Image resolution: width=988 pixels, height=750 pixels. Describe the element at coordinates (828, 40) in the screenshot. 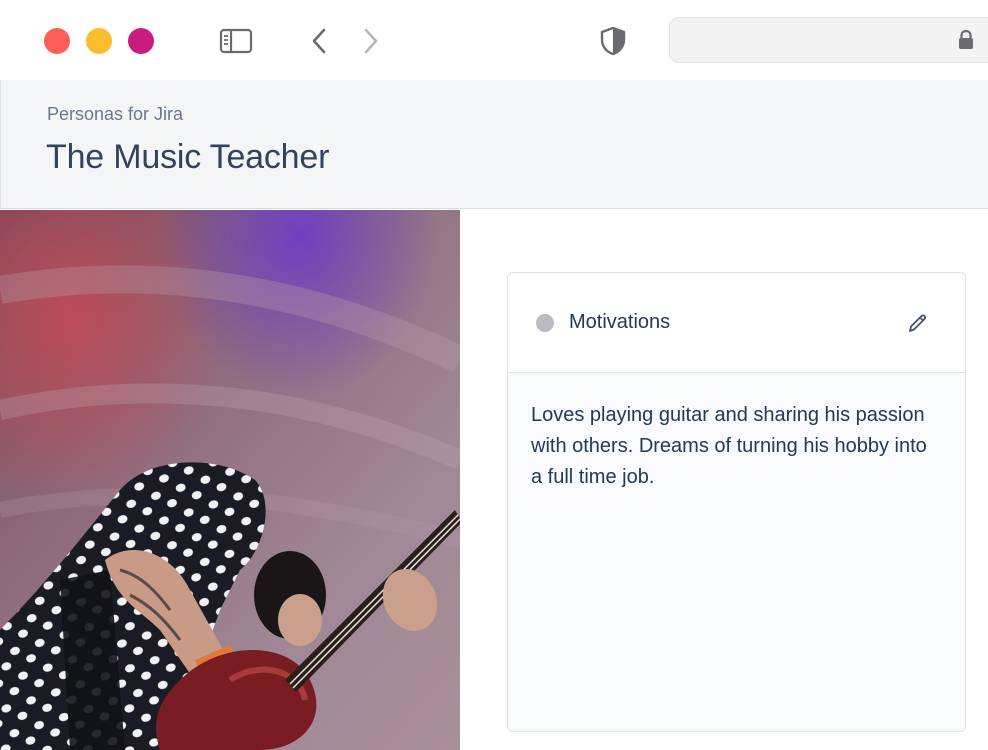

I see `address-bar` at that location.